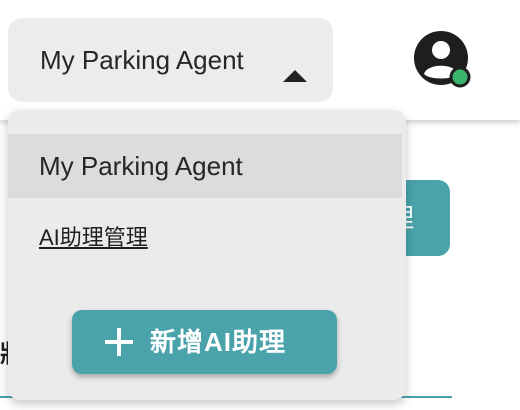  I want to click on plus-icon, so click(119, 342).